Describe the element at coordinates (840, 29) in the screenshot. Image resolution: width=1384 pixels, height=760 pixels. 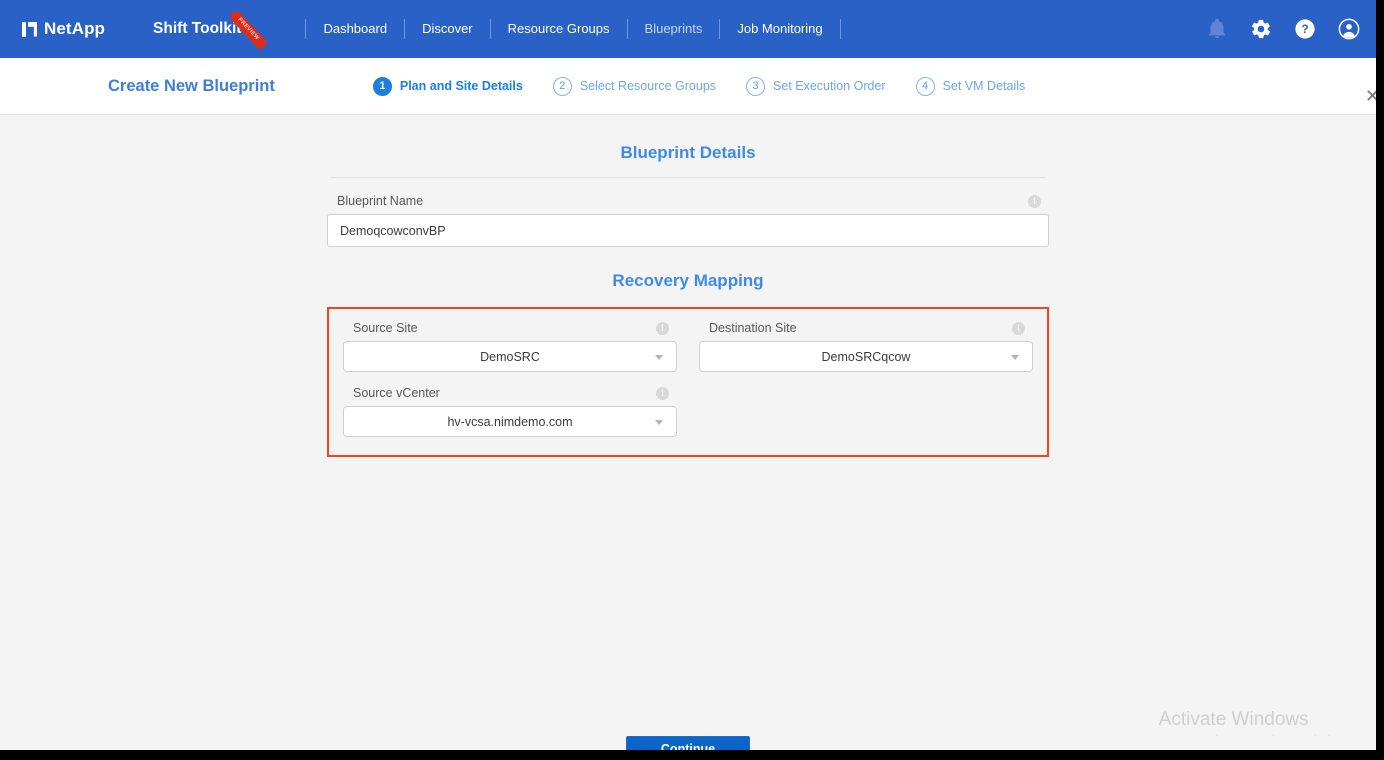
I see `nav-divider` at that location.